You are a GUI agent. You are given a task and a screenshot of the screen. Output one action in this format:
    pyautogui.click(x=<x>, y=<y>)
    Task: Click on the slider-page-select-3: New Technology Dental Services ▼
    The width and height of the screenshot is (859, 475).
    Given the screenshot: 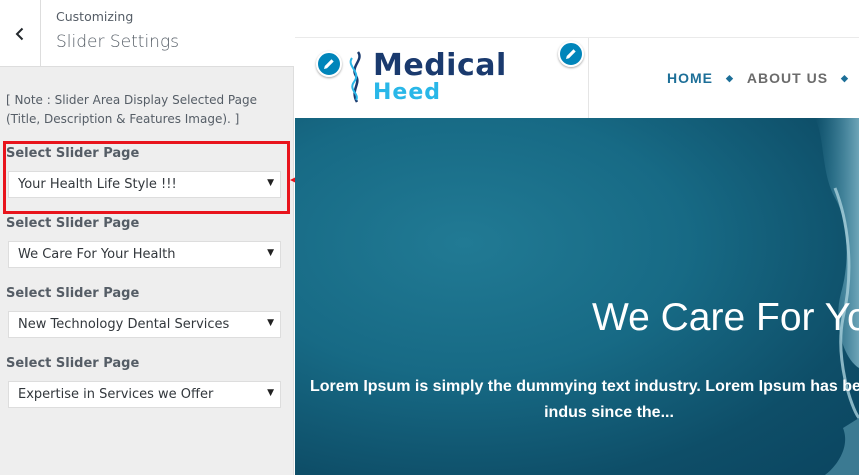 What is the action you would take?
    pyautogui.click(x=144, y=324)
    